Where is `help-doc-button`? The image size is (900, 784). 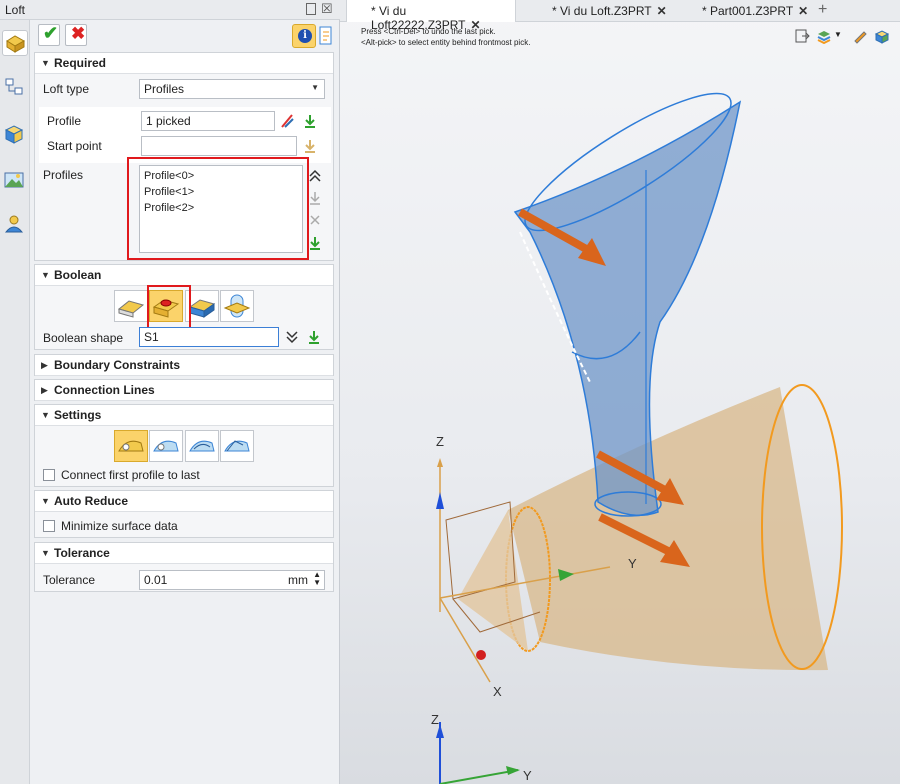 help-doc-button is located at coordinates (326, 36).